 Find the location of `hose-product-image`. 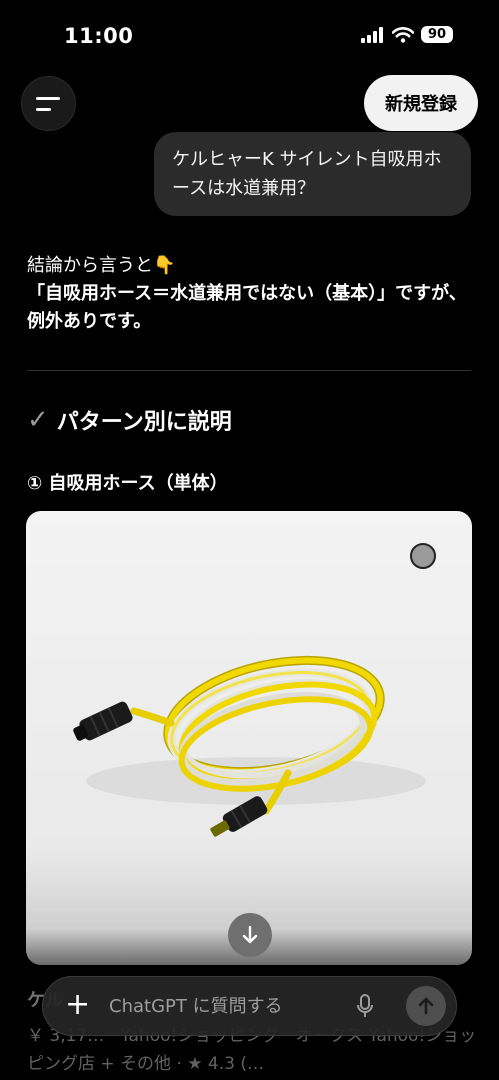

hose-product-image is located at coordinates (249, 746).